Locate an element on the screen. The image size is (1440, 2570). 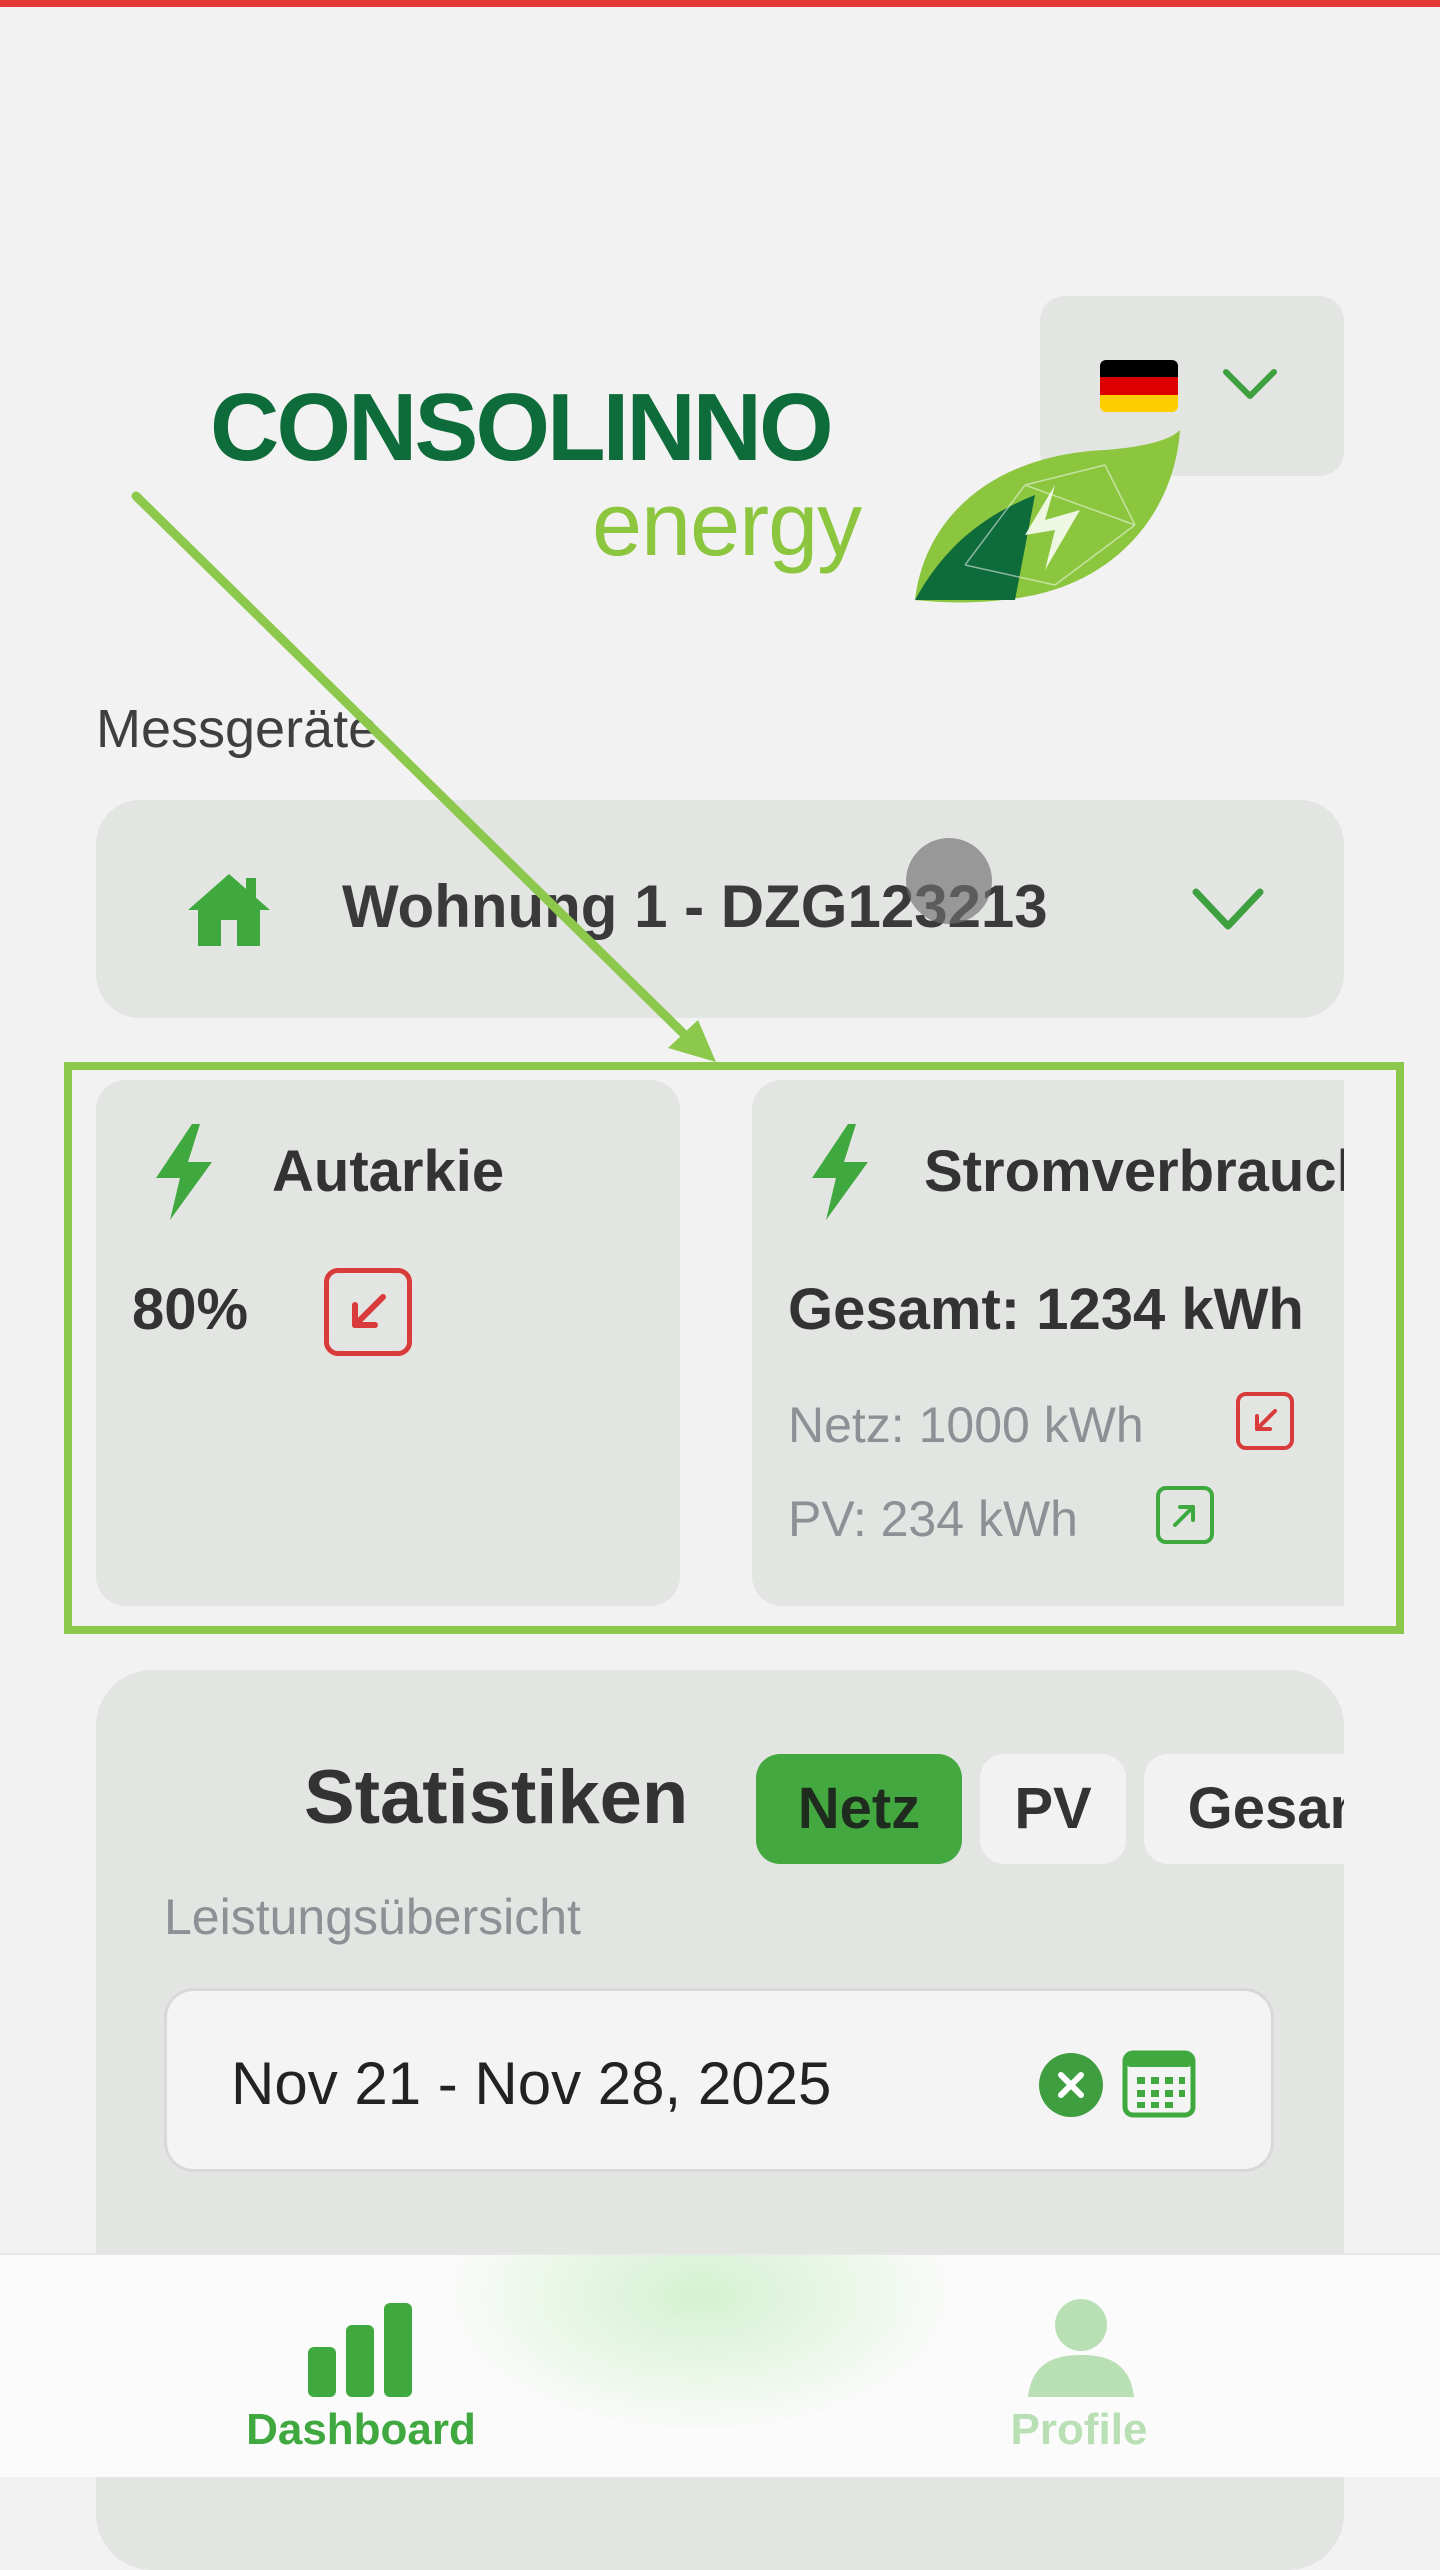
logo-wordmark-top: CONSOLINNO is located at coordinates (522, 427).